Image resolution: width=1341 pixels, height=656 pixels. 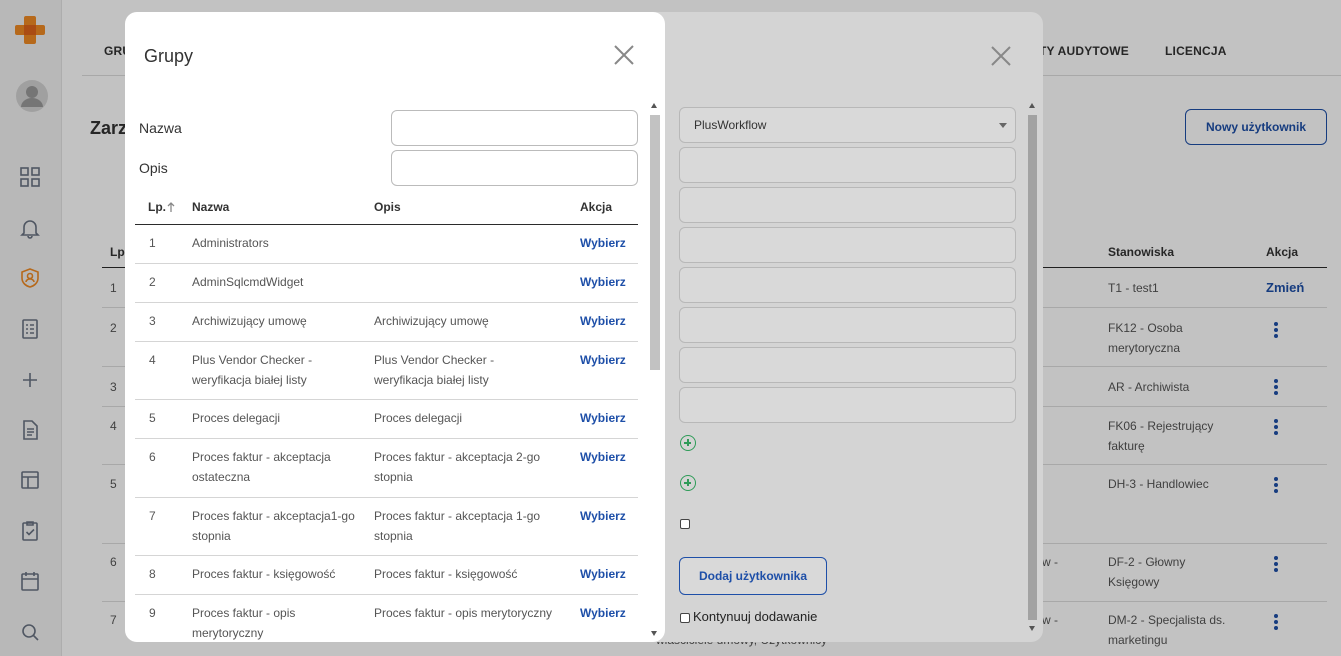 I want to click on row-lp: 9, so click(x=152, y=613).